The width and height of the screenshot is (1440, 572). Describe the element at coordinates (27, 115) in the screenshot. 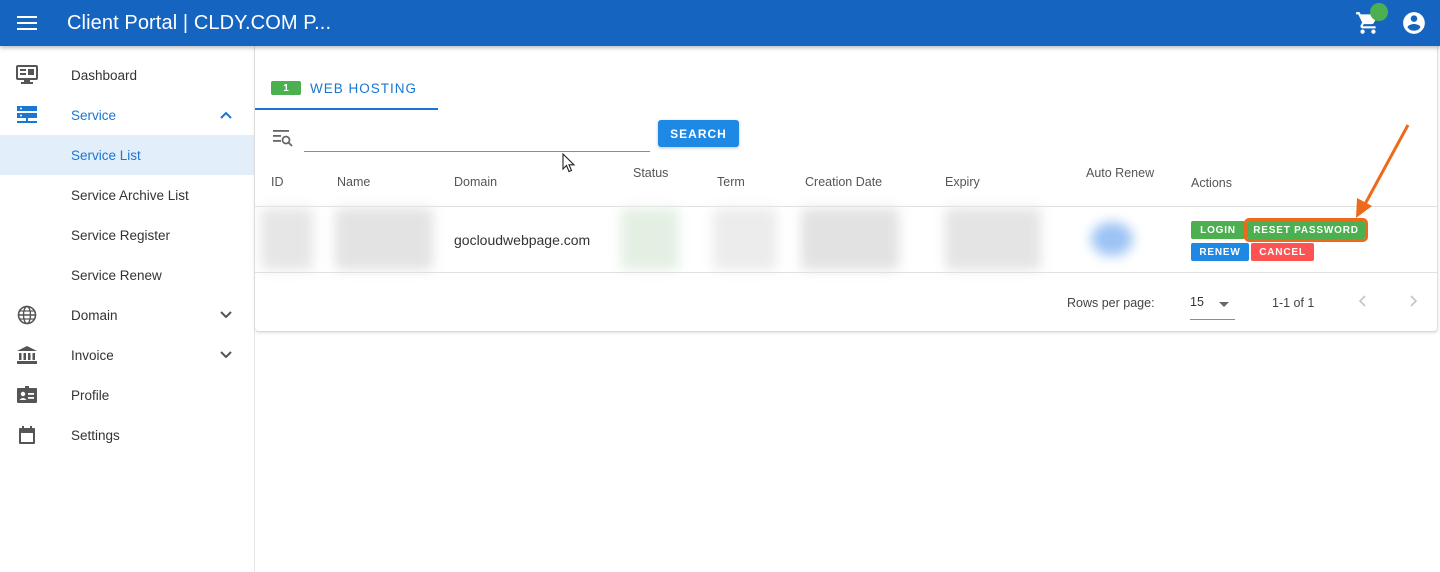

I see `server-icon` at that location.